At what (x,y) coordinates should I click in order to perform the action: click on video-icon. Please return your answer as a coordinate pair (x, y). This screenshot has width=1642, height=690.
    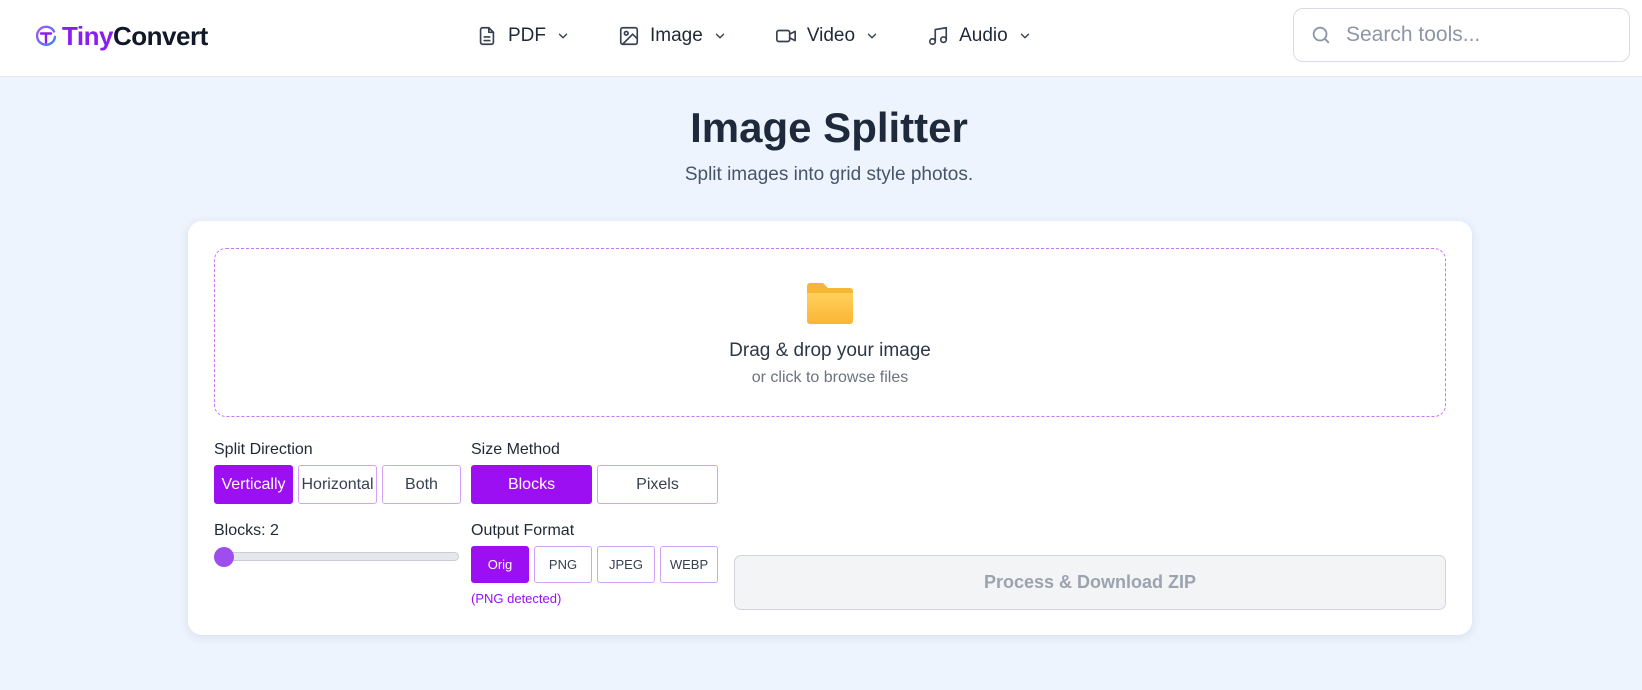
    Looking at the image, I should click on (785, 36).